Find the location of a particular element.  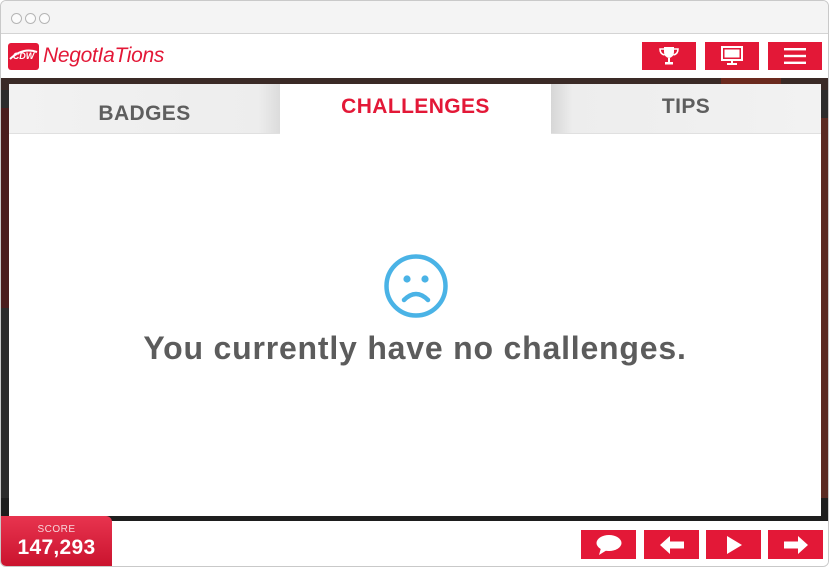

logo-text: CDW is located at coordinates (24, 56).